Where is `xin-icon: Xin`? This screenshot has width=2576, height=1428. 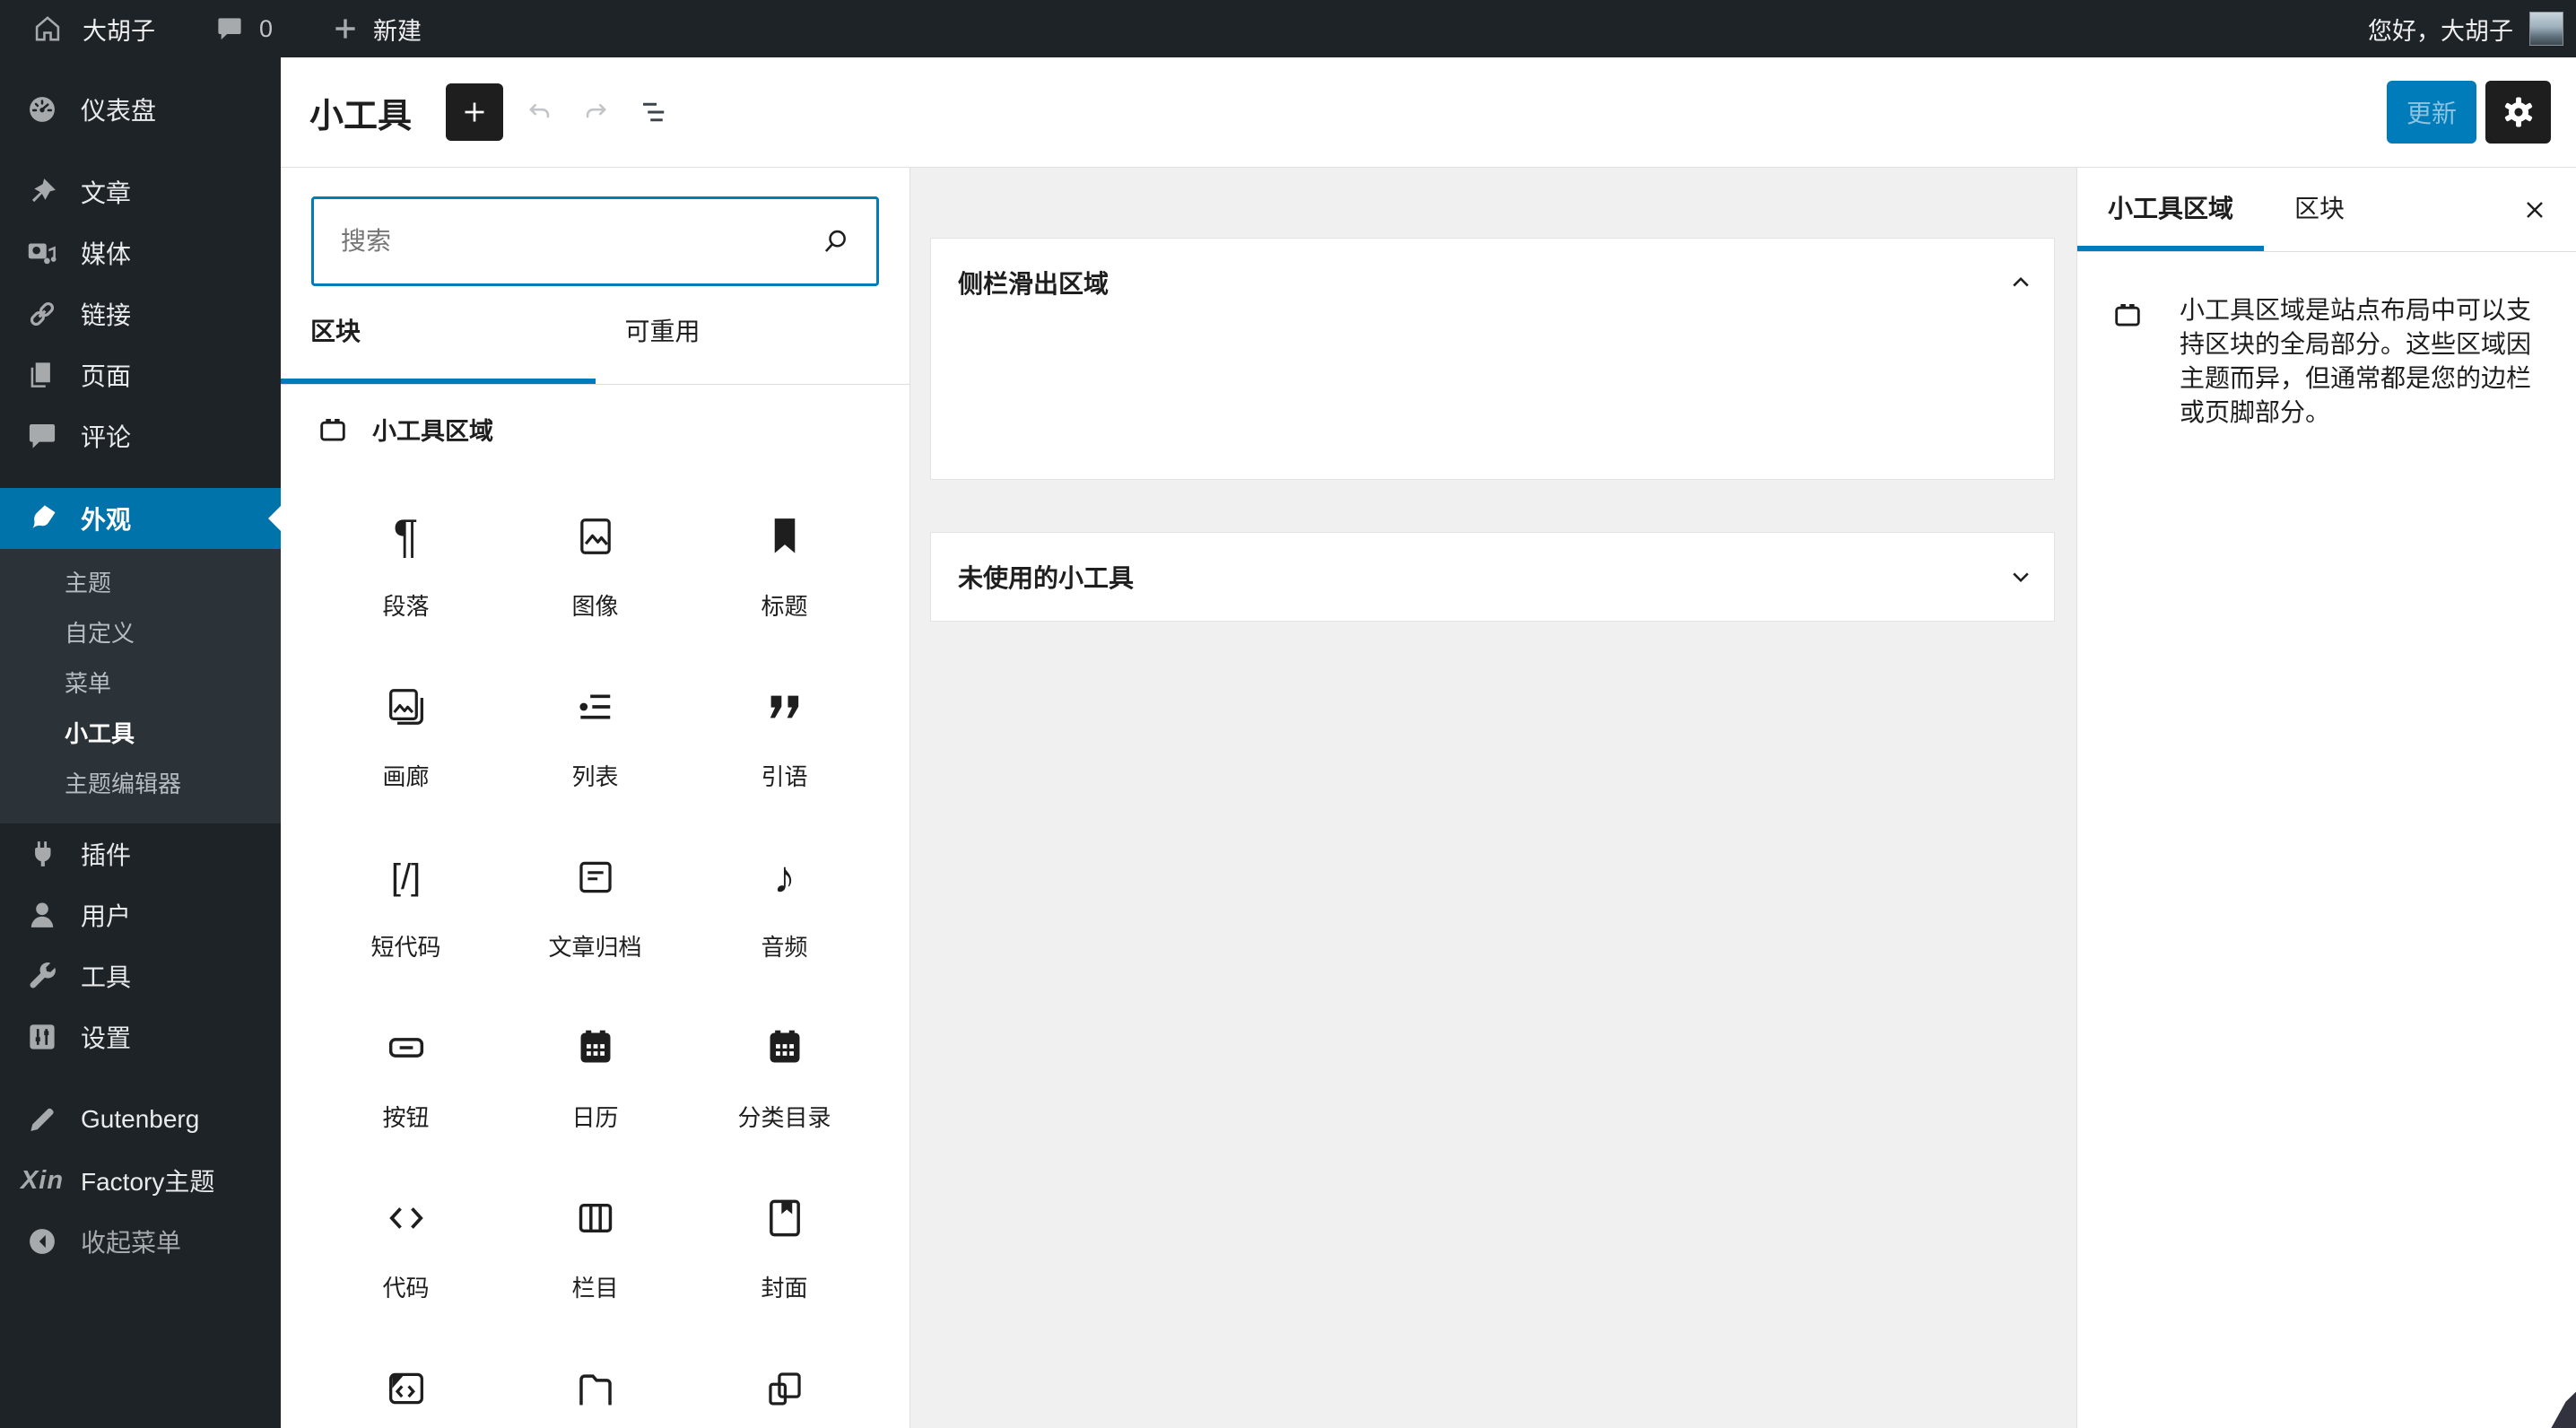
xin-icon: Xin is located at coordinates (42, 1180).